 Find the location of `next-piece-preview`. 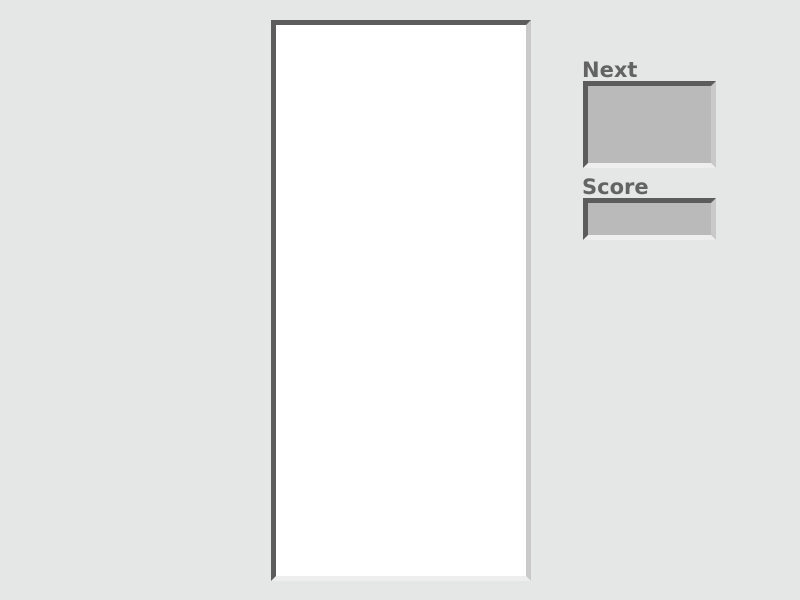

next-piece-preview is located at coordinates (649, 124).